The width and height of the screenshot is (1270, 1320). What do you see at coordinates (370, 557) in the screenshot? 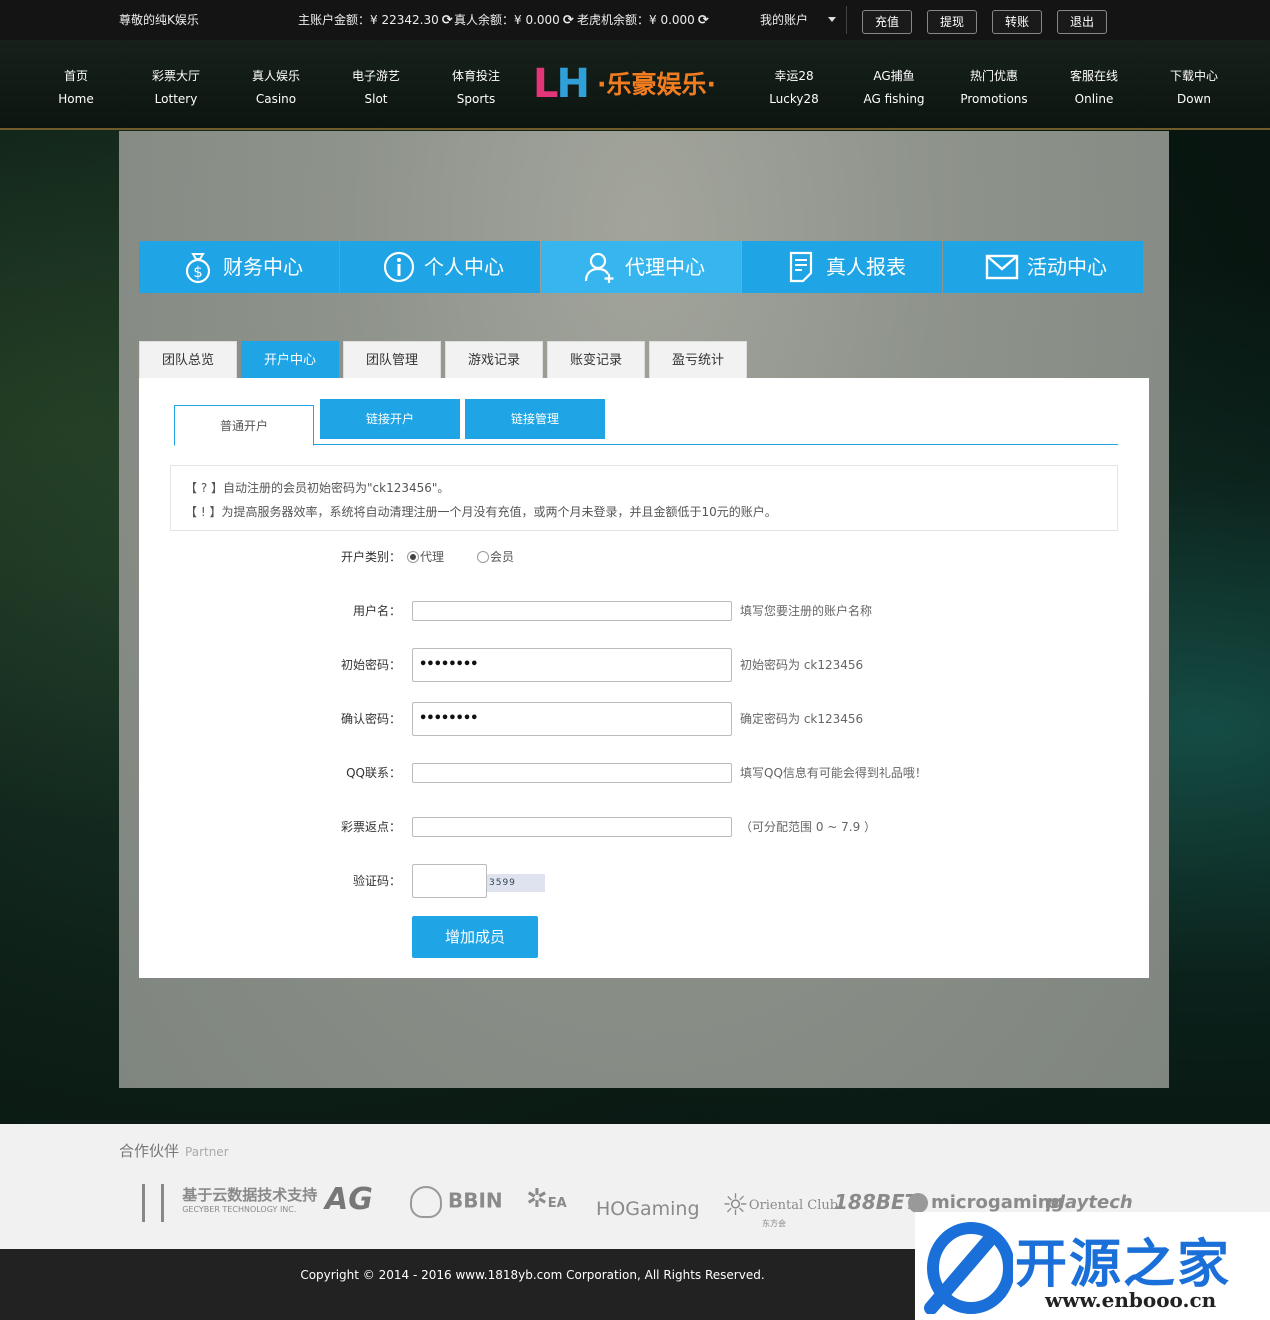
I see `account-type-label: 开户类别：` at bounding box center [370, 557].